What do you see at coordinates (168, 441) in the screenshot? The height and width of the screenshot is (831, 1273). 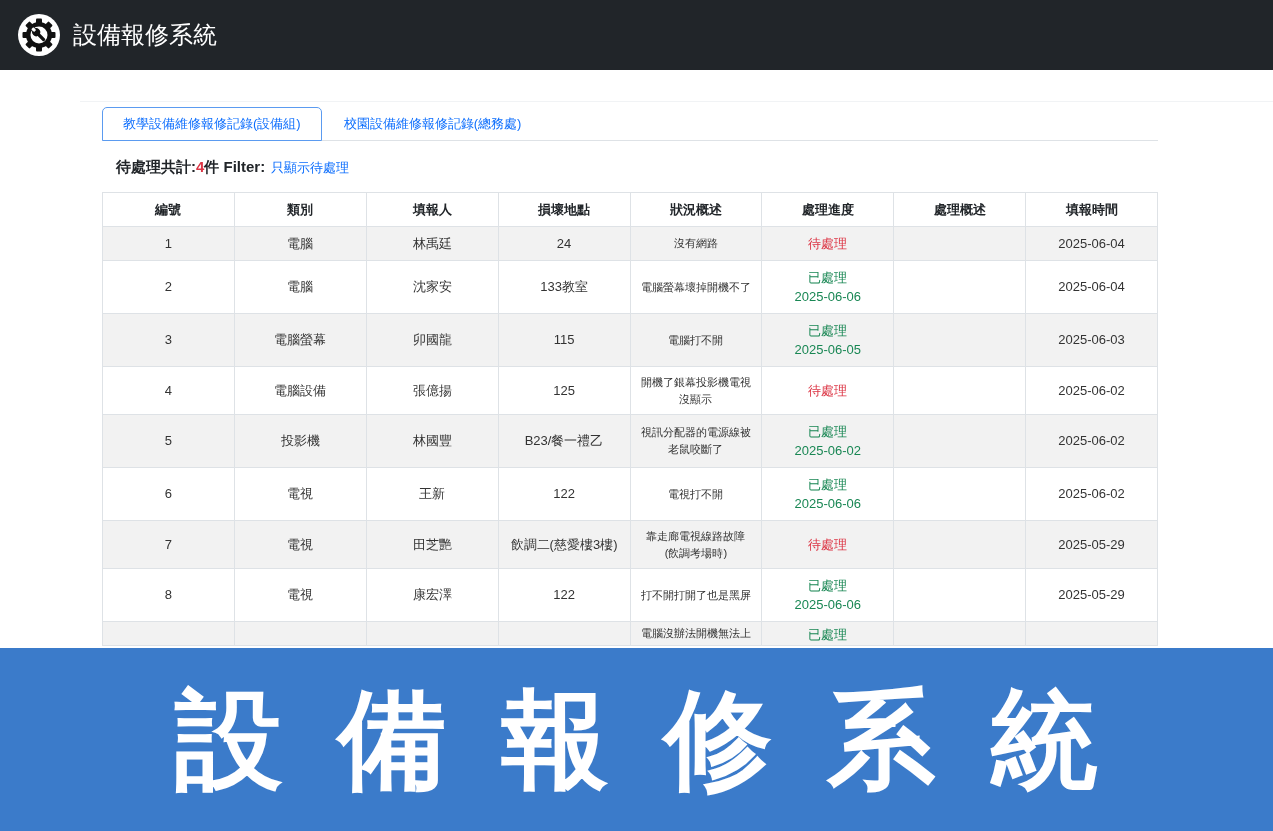 I see `table-cell: 5` at bounding box center [168, 441].